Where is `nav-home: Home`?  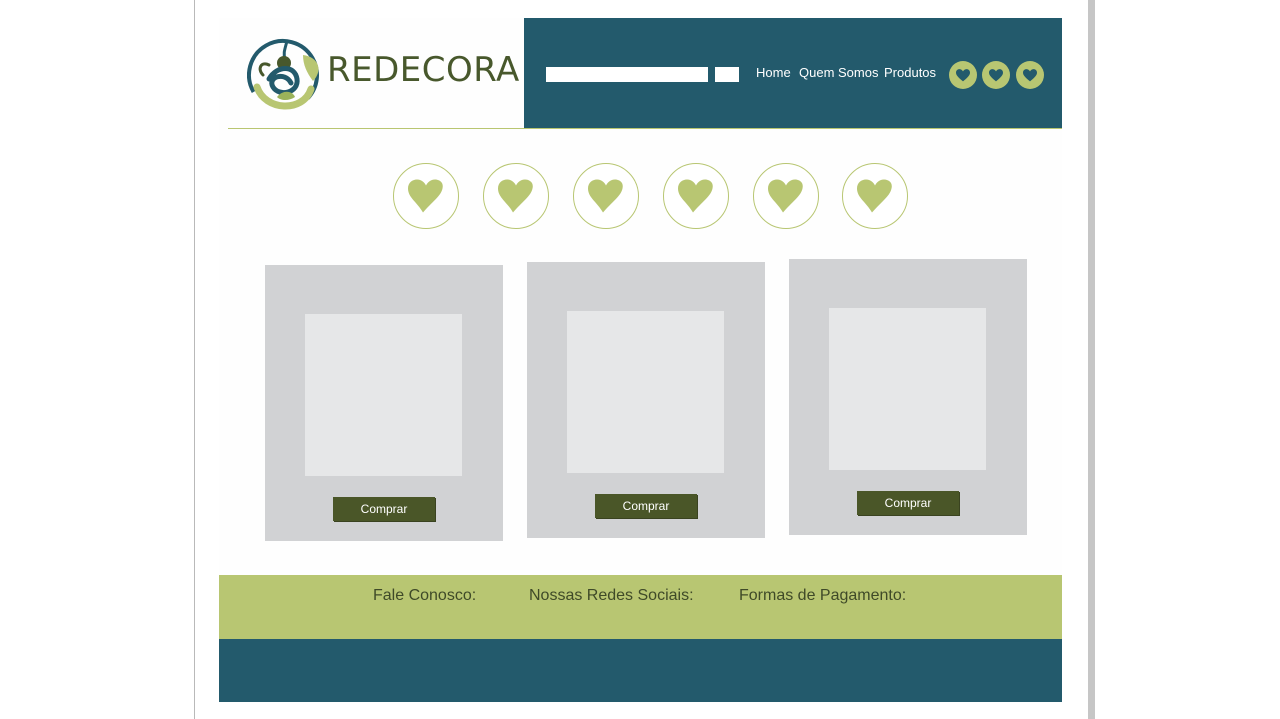 nav-home: Home is located at coordinates (773, 72).